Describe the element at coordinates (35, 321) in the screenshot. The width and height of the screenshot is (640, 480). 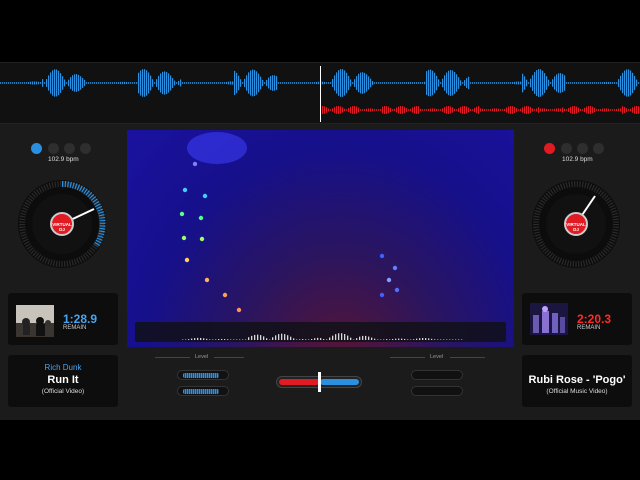
I see `deck-a-thumbnail` at that location.